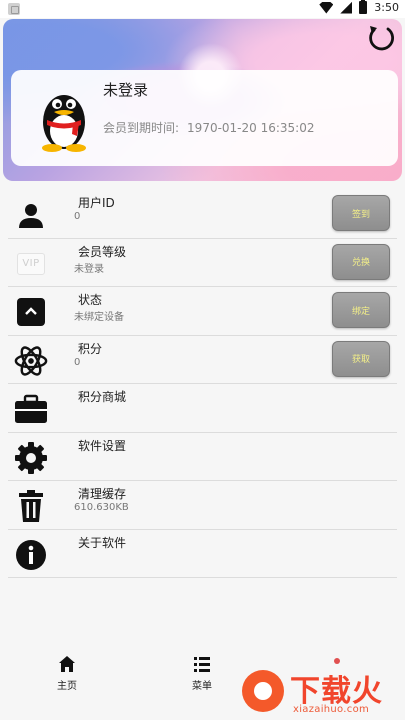 This screenshot has height=720, width=405. Describe the element at coordinates (102, 542) in the screenshot. I see `row-title: 关于软件` at that location.